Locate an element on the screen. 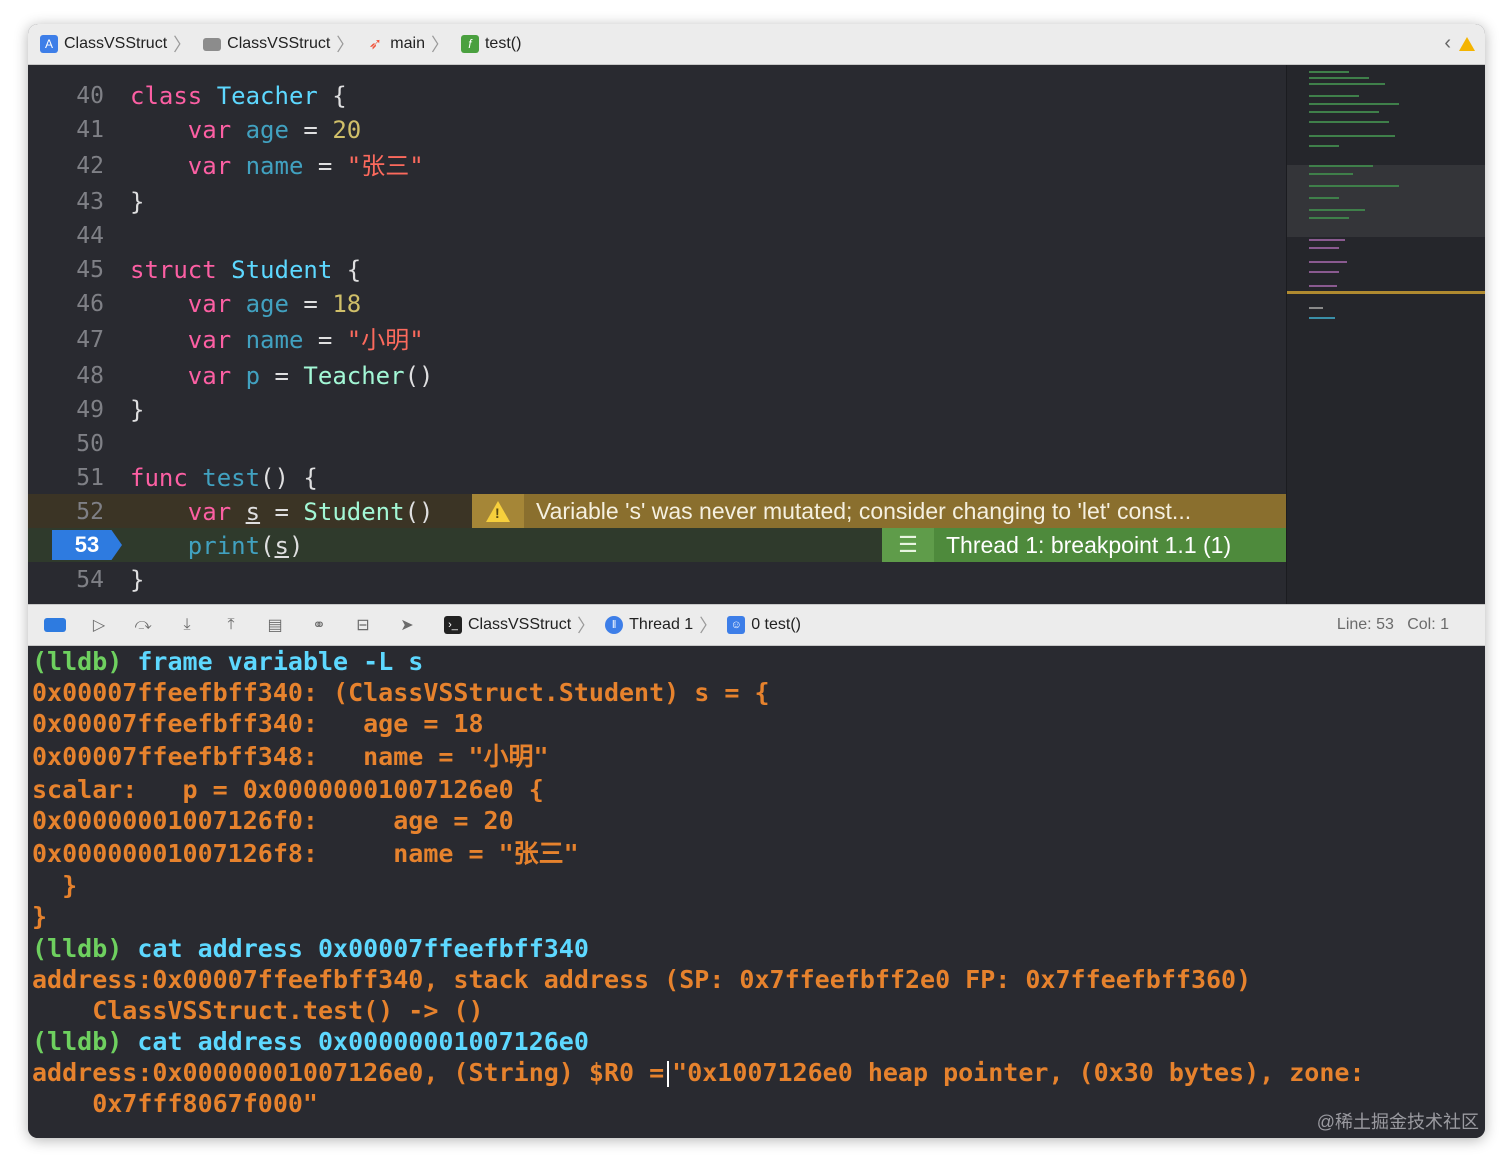  console-line: (lldb) cat address 0x00000001007126e0 is located at coordinates (310, 1041).